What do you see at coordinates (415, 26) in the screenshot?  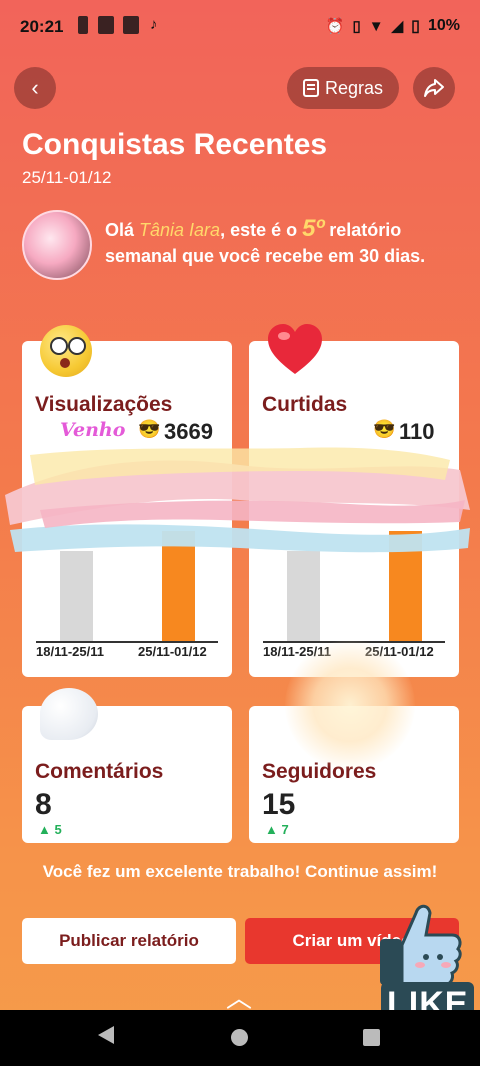 I see `battery-icon: ▯` at bounding box center [415, 26].